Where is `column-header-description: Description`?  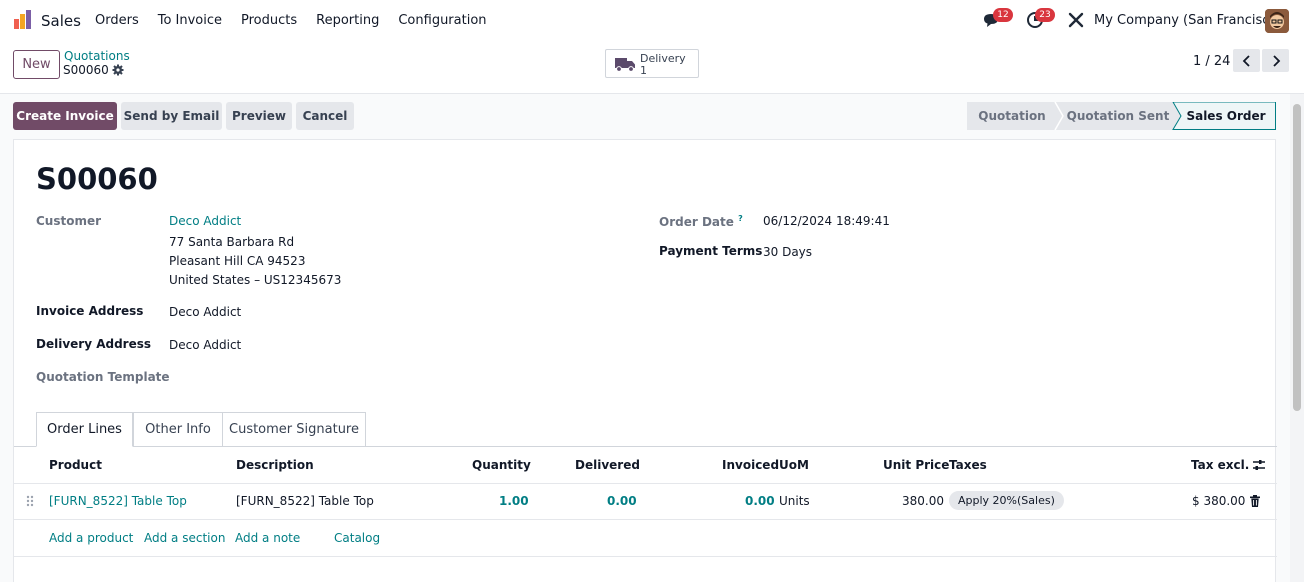
column-header-description: Description is located at coordinates (275, 465).